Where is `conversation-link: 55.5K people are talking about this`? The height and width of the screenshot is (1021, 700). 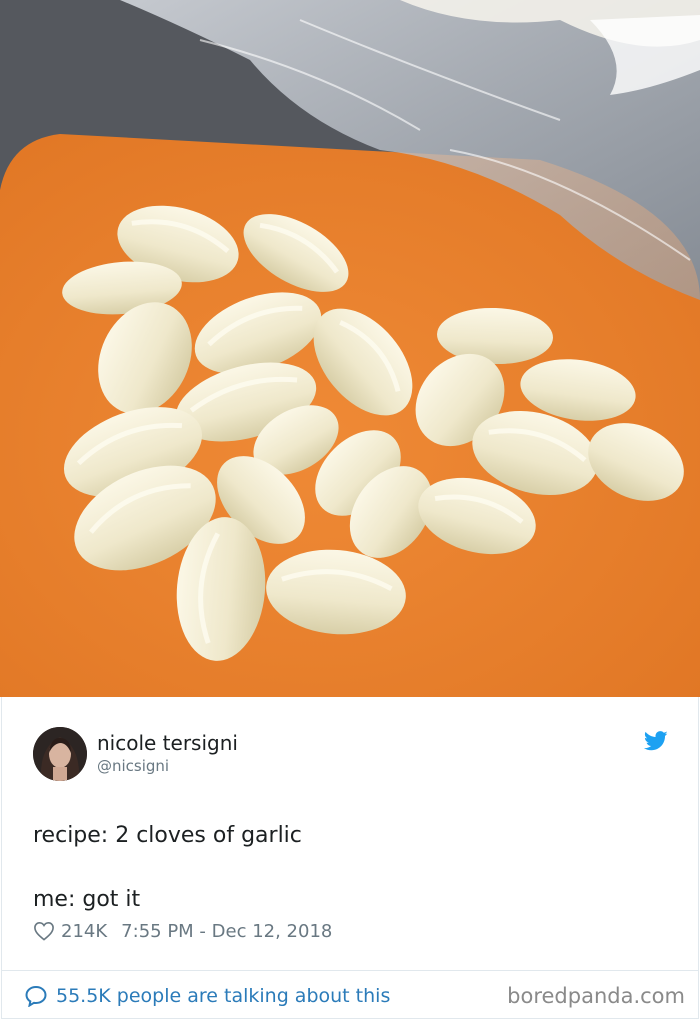 conversation-link: 55.5K people are talking about this is located at coordinates (207, 996).